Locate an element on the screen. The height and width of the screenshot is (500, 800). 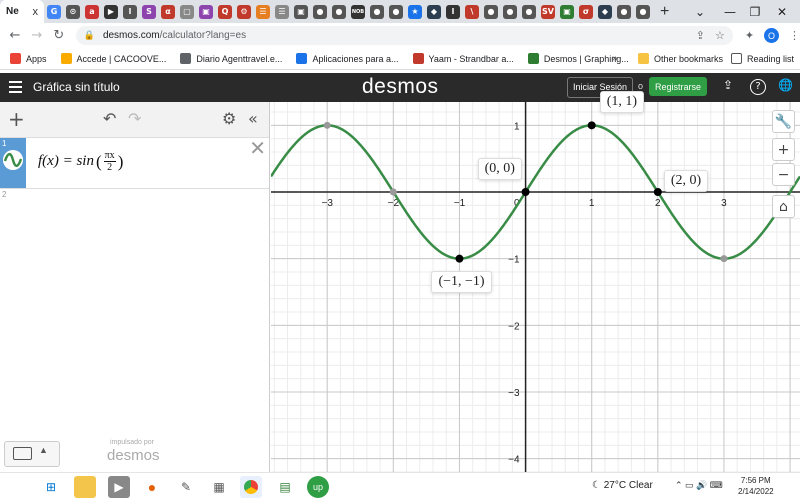
windows-start-icon: ⊞ is located at coordinates (51, 487).